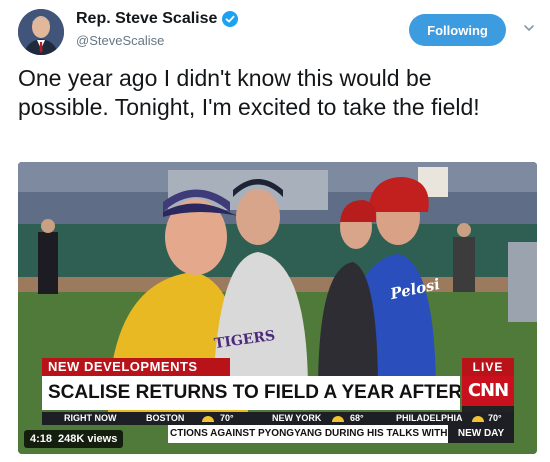 This screenshot has width=550, height=462. Describe the element at coordinates (529, 28) in the screenshot. I see `chevron-down-icon` at that location.